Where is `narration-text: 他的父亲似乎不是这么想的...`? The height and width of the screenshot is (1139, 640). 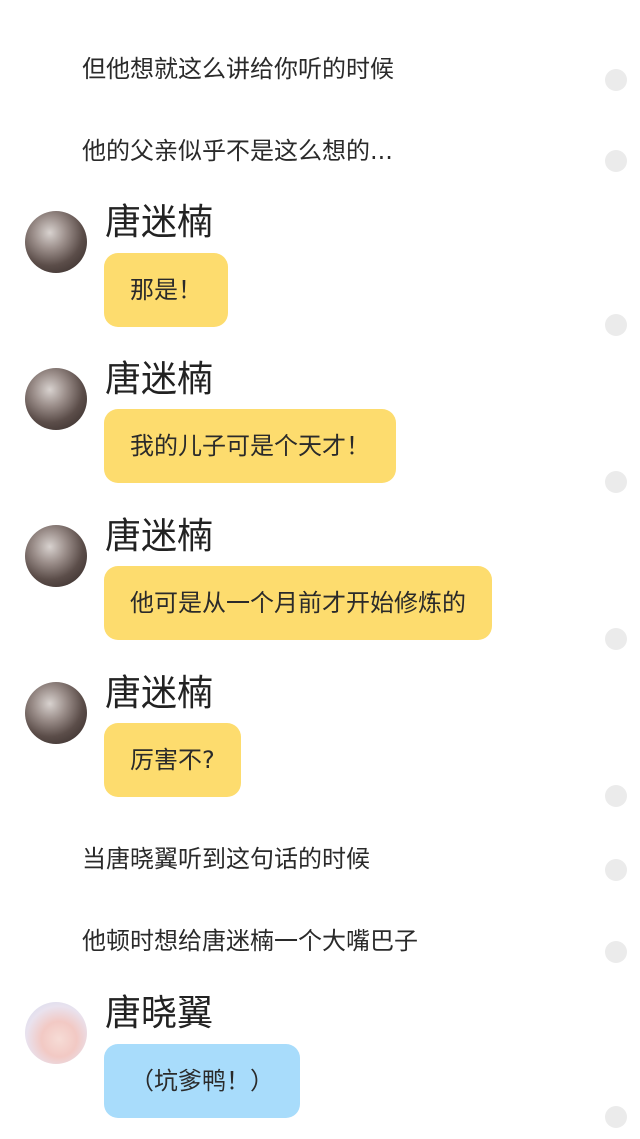 narration-text: 他的父亲似乎不是这么想的... is located at coordinates (237, 151).